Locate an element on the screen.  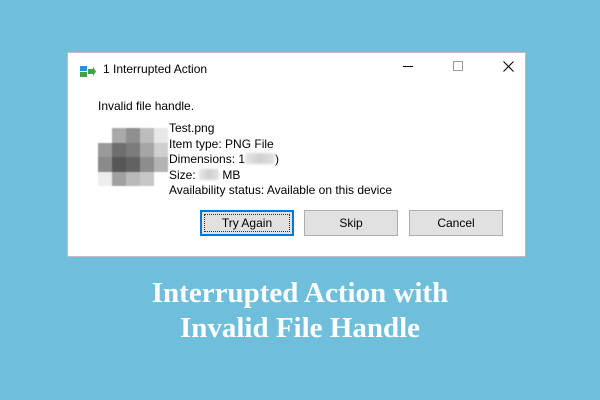
close-icon is located at coordinates (508, 68).